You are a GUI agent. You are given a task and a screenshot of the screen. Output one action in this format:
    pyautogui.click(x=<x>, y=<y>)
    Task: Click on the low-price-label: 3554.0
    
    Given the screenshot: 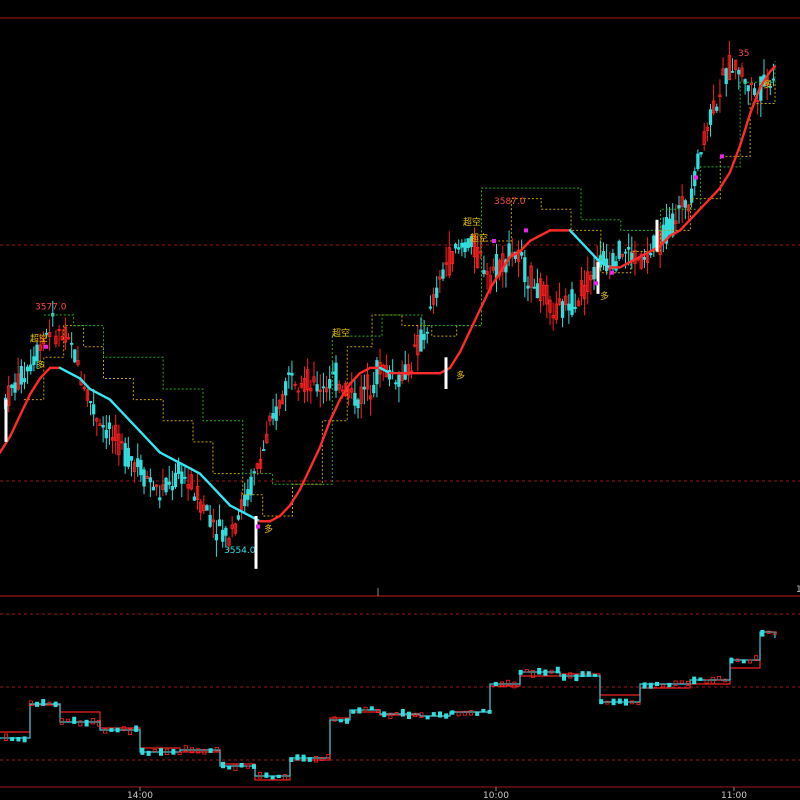 What is the action you would take?
    pyautogui.click(x=240, y=551)
    